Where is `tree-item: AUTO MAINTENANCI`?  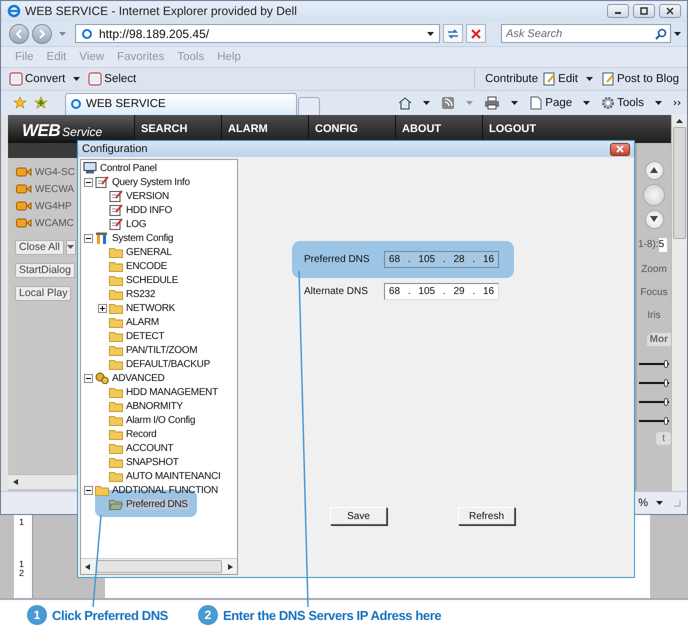 tree-item: AUTO MAINTENANCI is located at coordinates (173, 476).